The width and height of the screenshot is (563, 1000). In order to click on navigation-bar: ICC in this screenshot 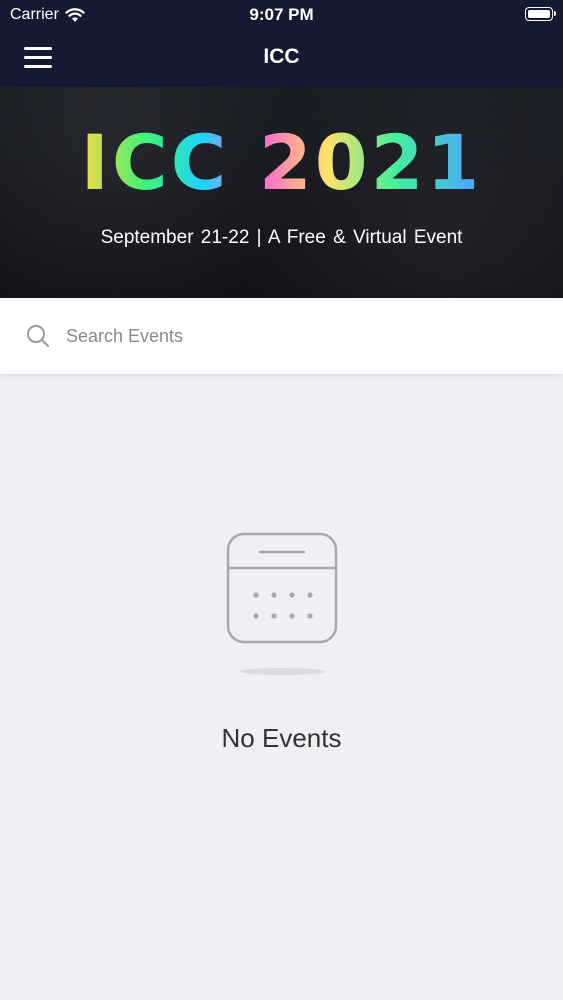, I will do `click(281, 58)`.